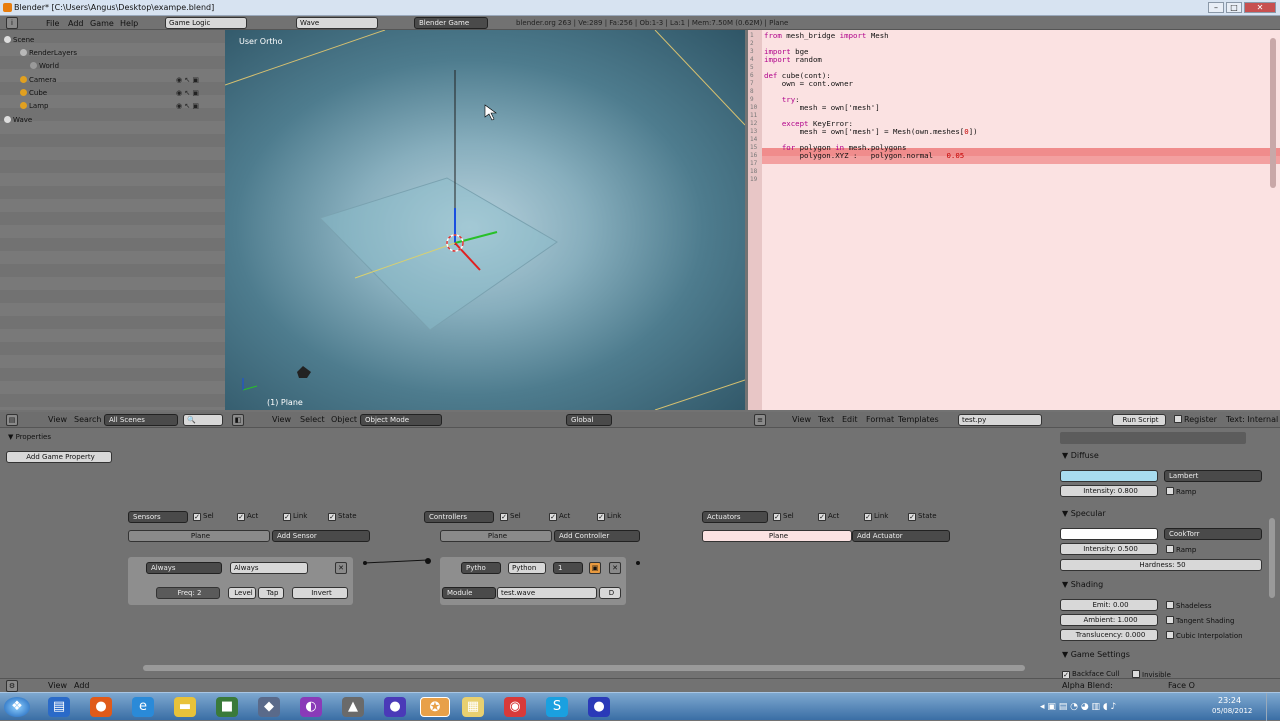  What do you see at coordinates (568, 568) in the screenshot?
I see `controller-priority-field: 1` at bounding box center [568, 568].